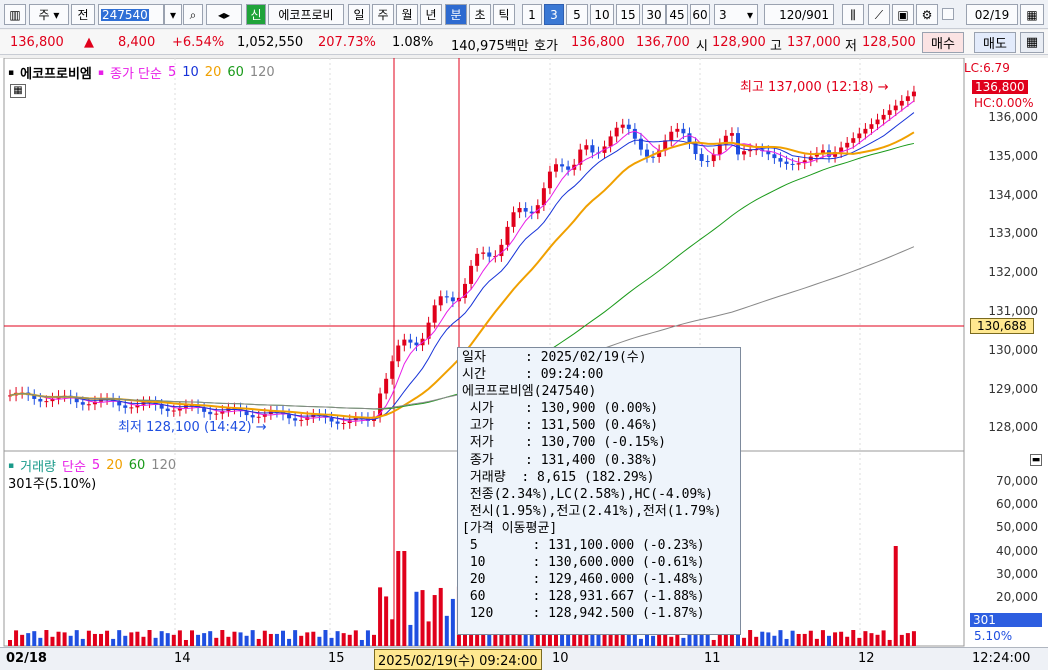  What do you see at coordinates (927, 14) in the screenshot?
I see `gear-icon: ⚙` at bounding box center [927, 14].